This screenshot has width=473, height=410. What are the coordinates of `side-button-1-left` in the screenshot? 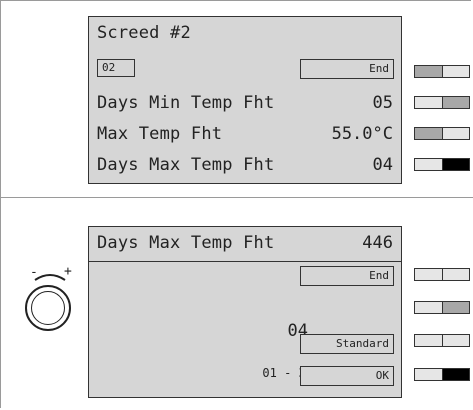 It's located at (428, 71).